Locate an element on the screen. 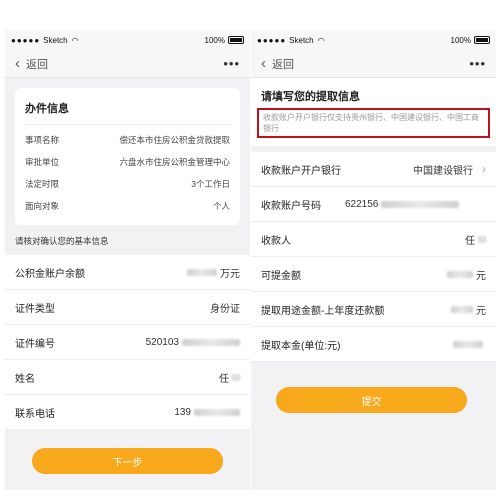 The width and height of the screenshot is (500, 497). field-row-name: 姓名 任 is located at coordinates (127, 377).